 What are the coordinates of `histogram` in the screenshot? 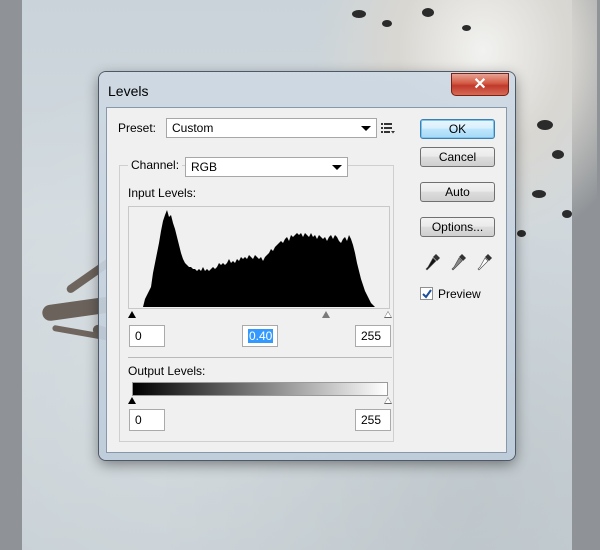 It's located at (259, 257).